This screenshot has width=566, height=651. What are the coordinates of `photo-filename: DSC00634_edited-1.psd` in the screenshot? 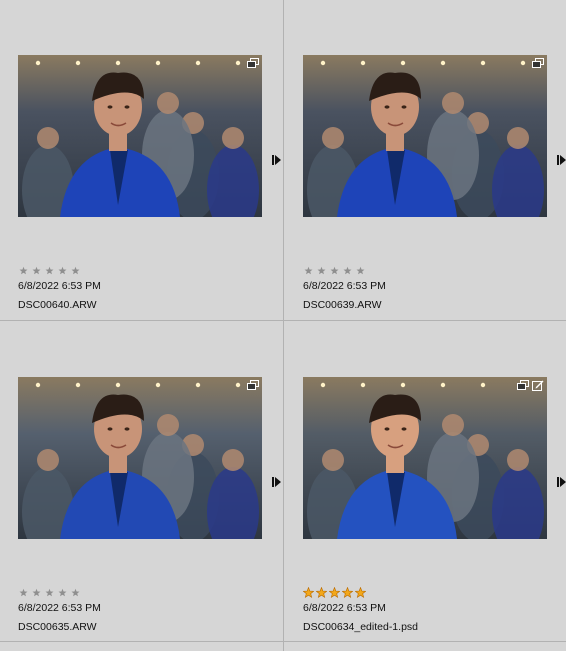 It's located at (360, 627).